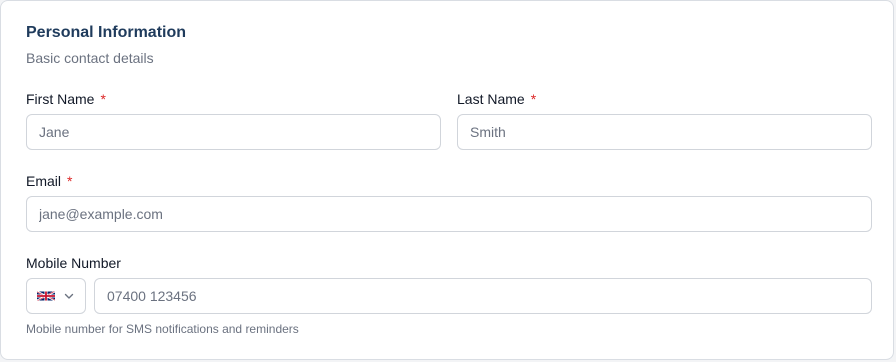 The height and width of the screenshot is (362, 896). I want to click on country-code-select, so click(56, 296).